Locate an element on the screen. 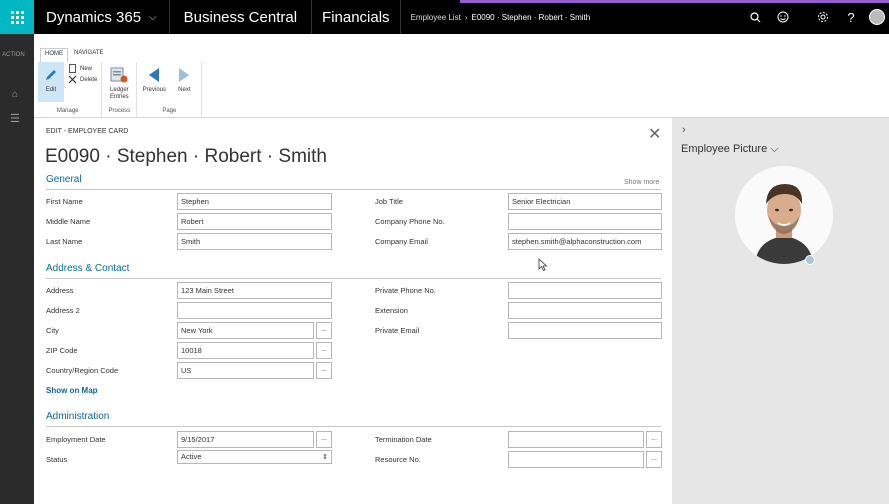 This screenshot has width=889, height=504. middle-name-field: Robert is located at coordinates (254, 221).